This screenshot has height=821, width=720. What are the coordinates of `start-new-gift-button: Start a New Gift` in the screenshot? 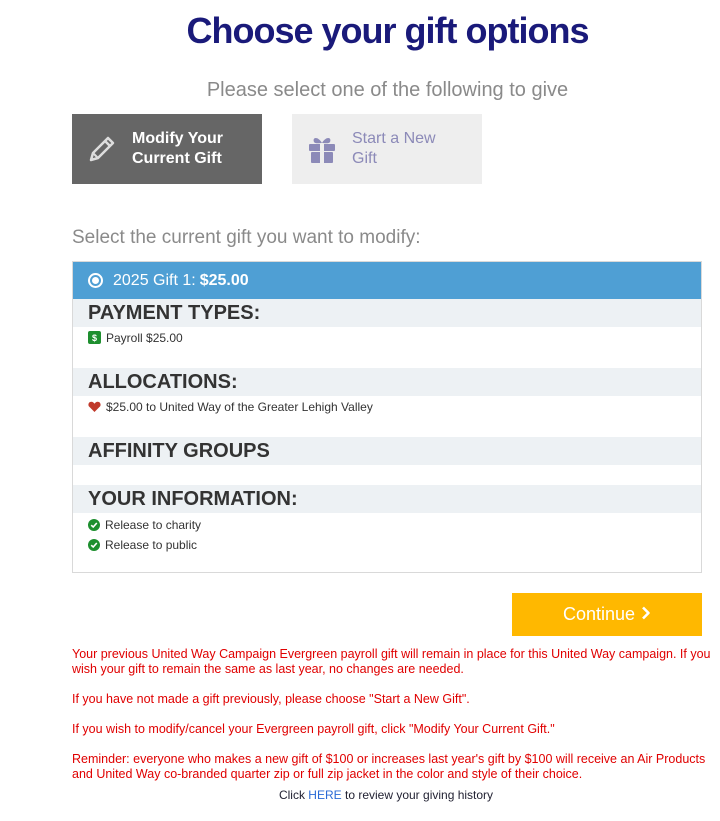 It's located at (387, 149).